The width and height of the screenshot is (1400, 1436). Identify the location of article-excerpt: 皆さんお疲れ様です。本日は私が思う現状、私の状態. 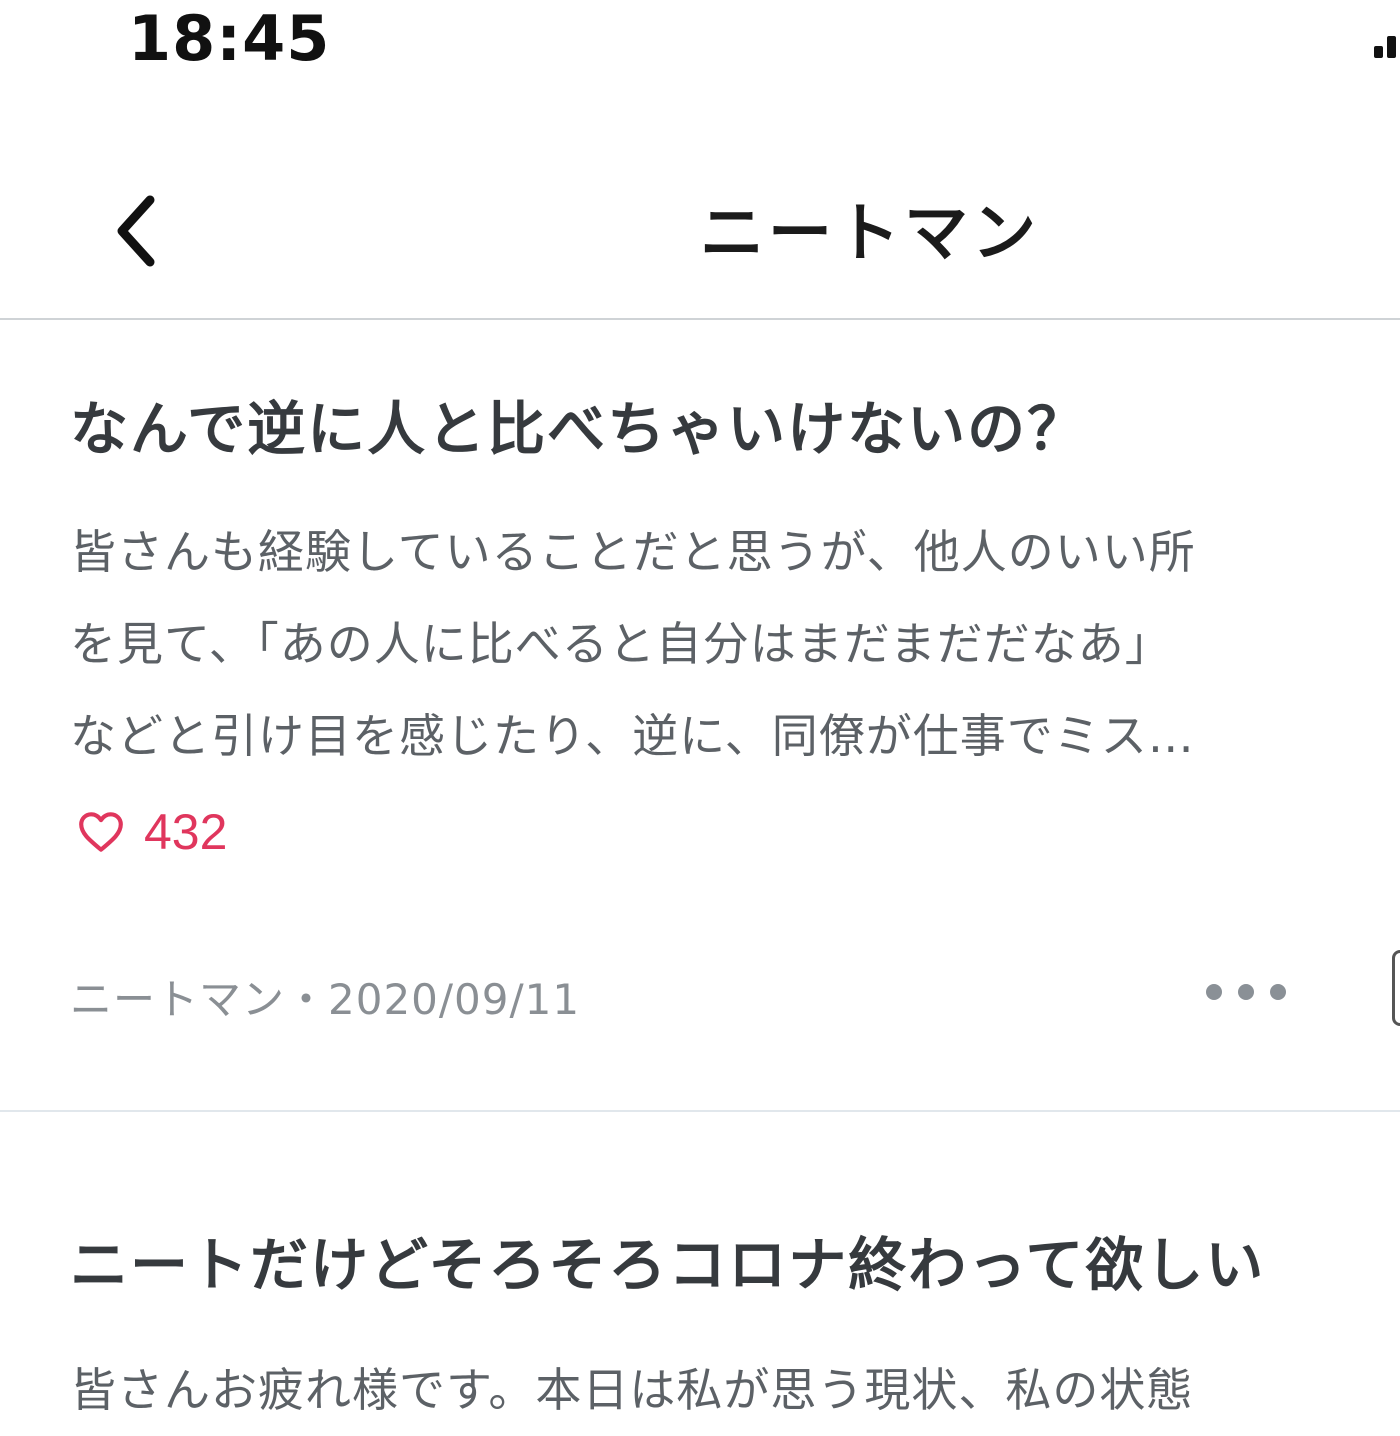
(690, 1390).